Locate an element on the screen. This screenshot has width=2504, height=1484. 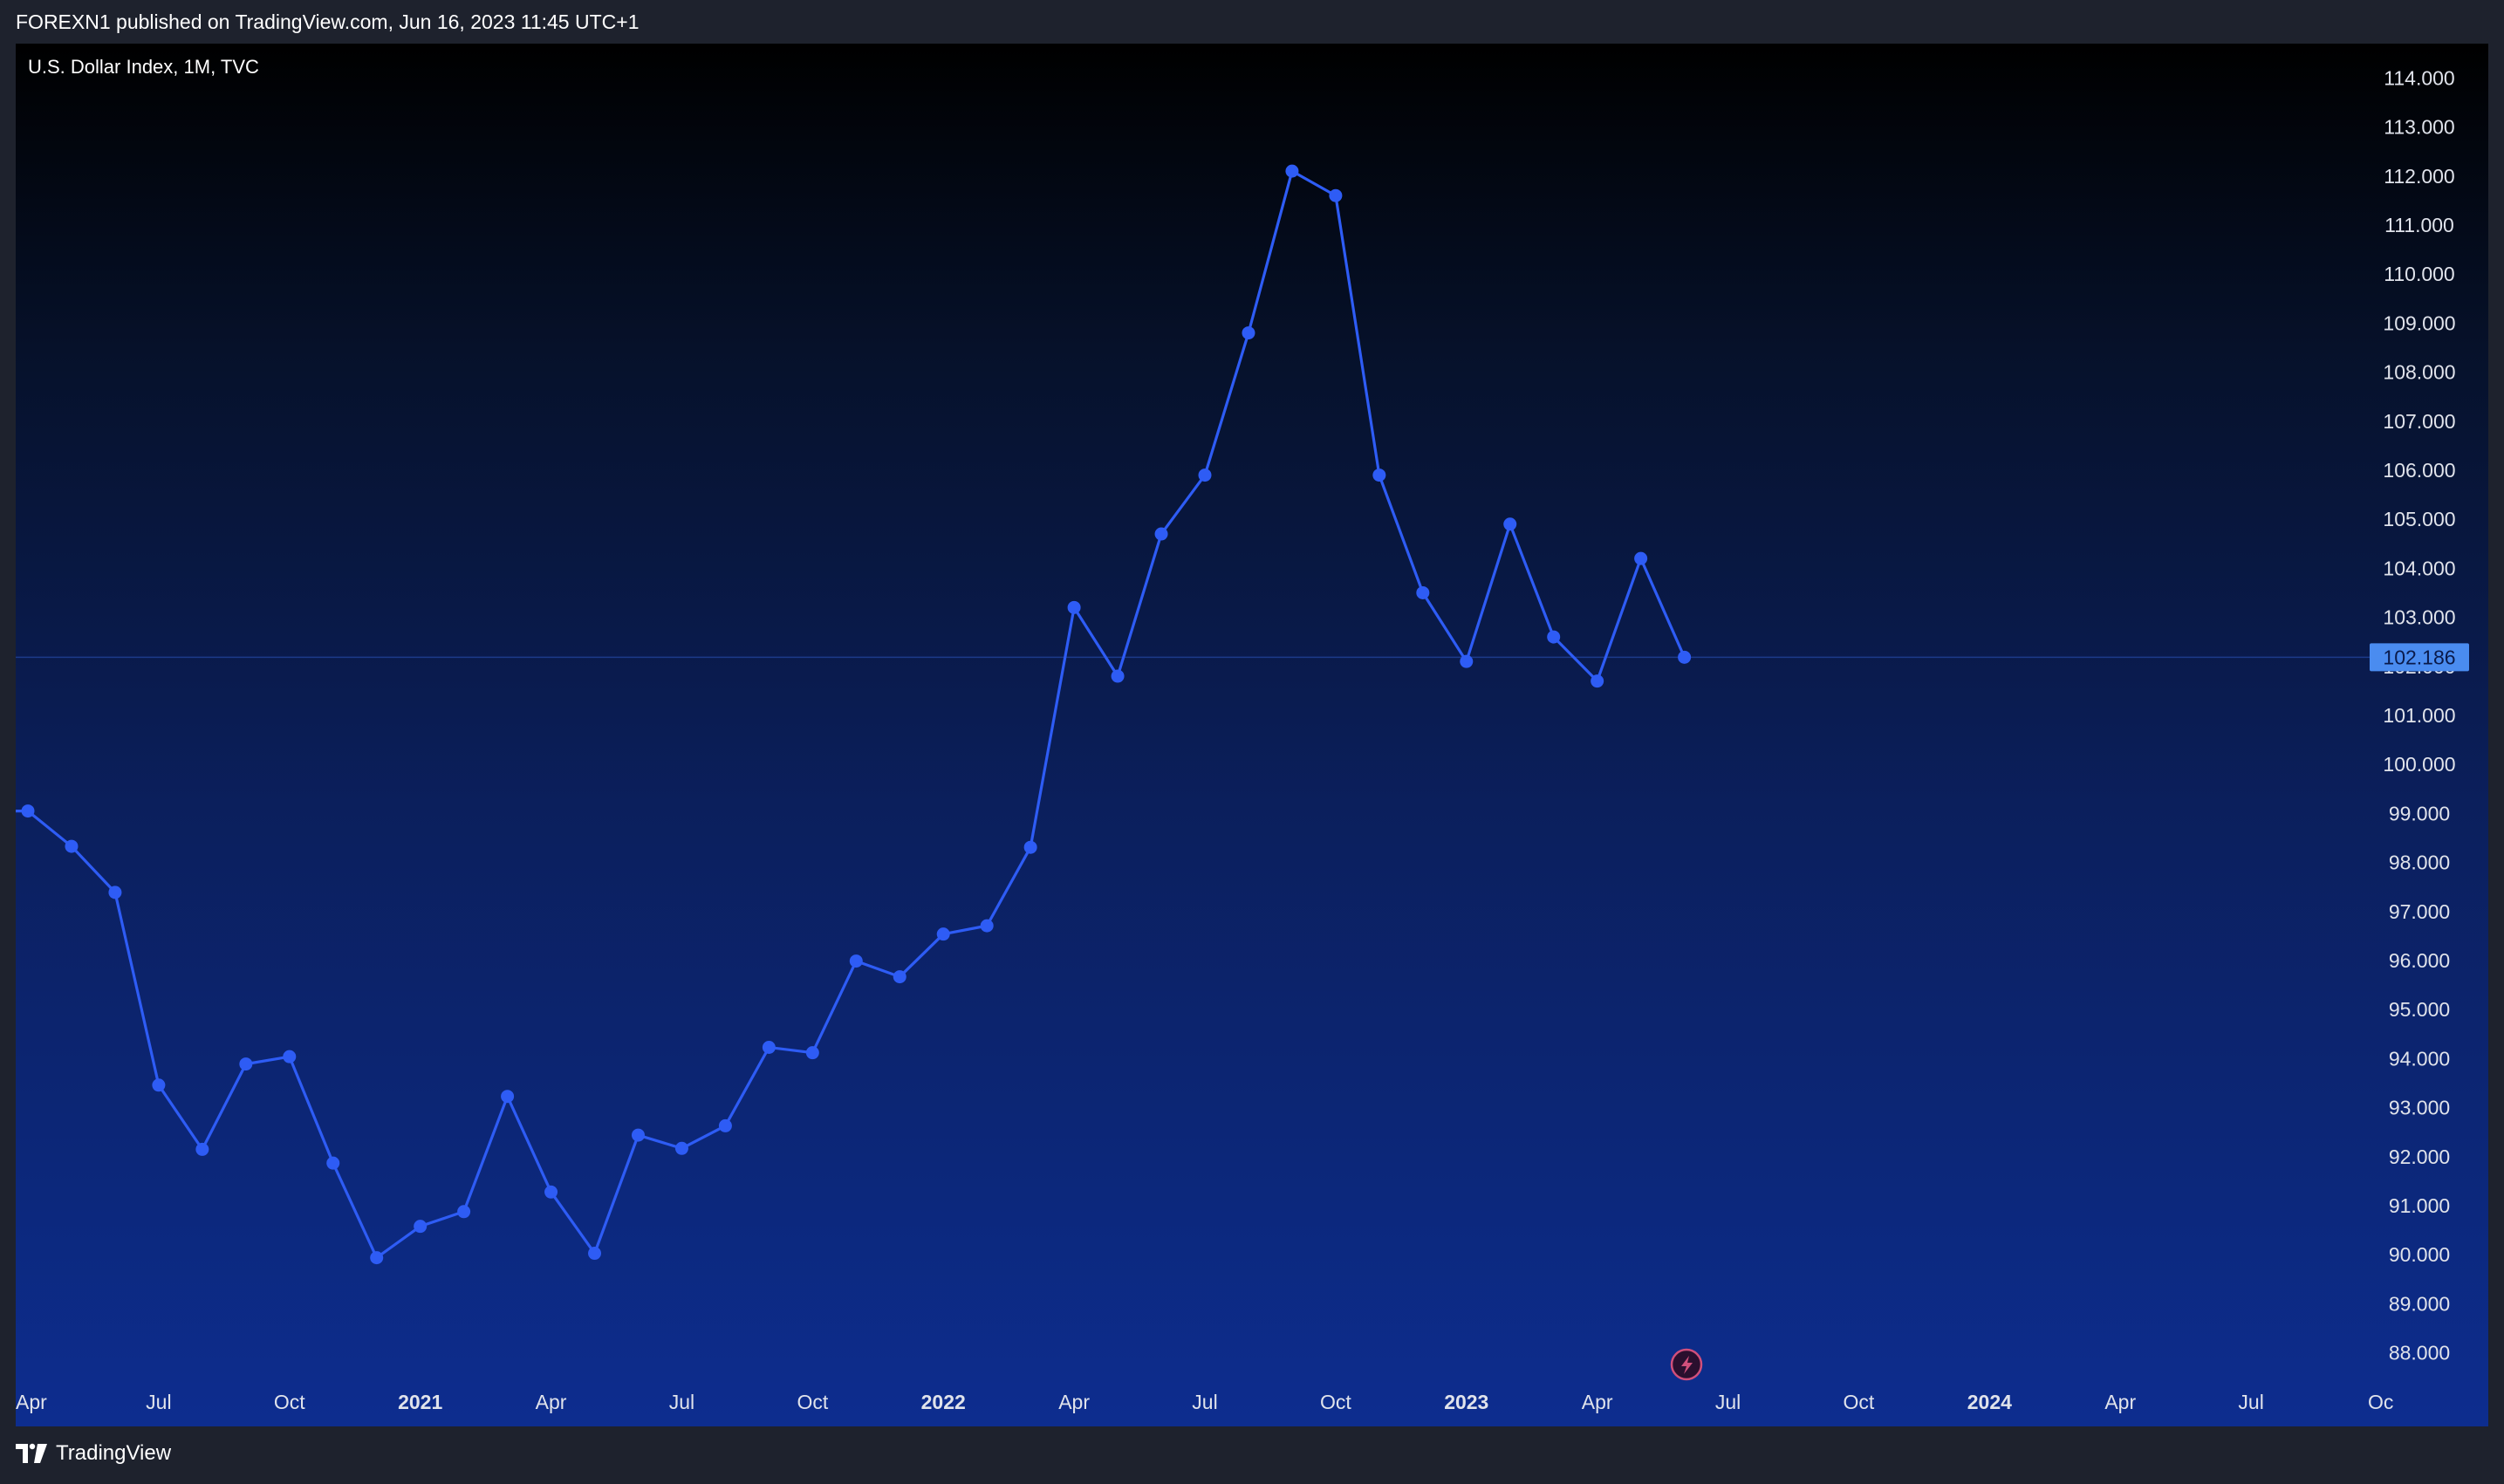
x-tick-label-year: 2022 is located at coordinates (944, 1402).